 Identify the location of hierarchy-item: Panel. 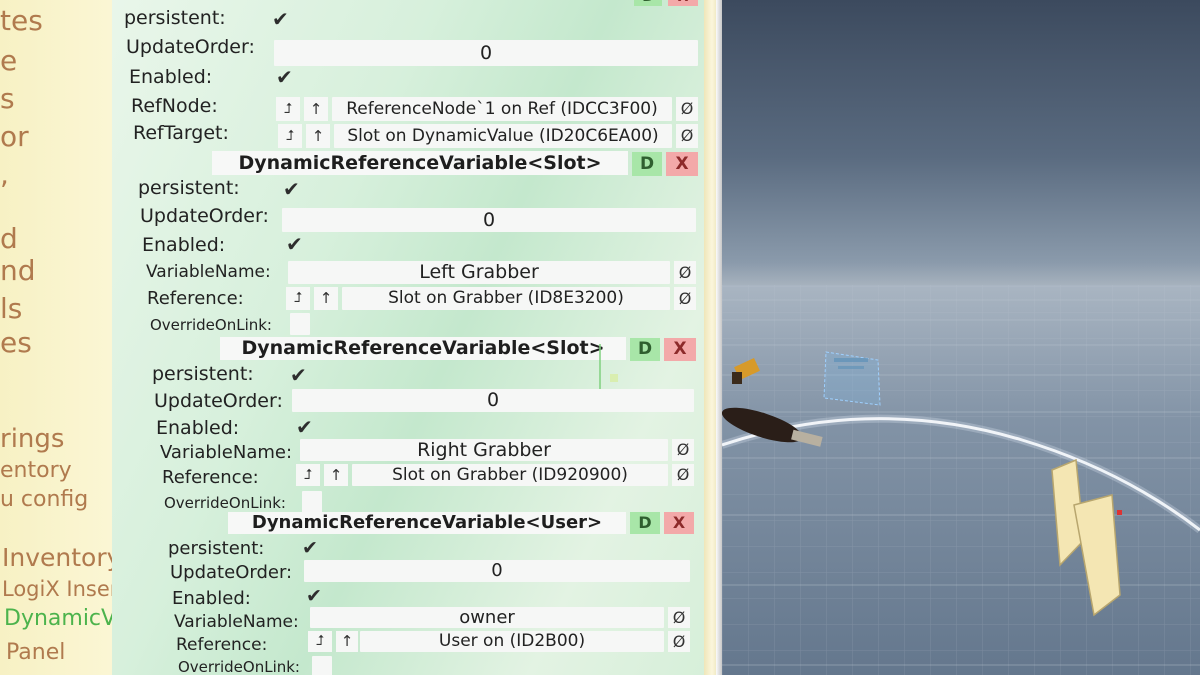
(35, 652).